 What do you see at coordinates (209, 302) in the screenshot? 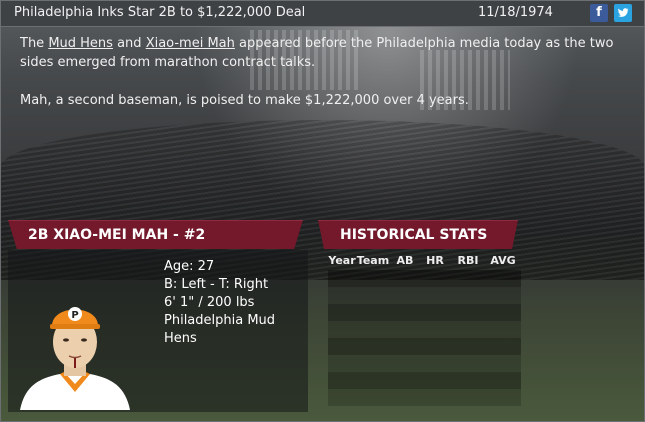
I see `player-size: 6' 1" / 200 lbs` at bounding box center [209, 302].